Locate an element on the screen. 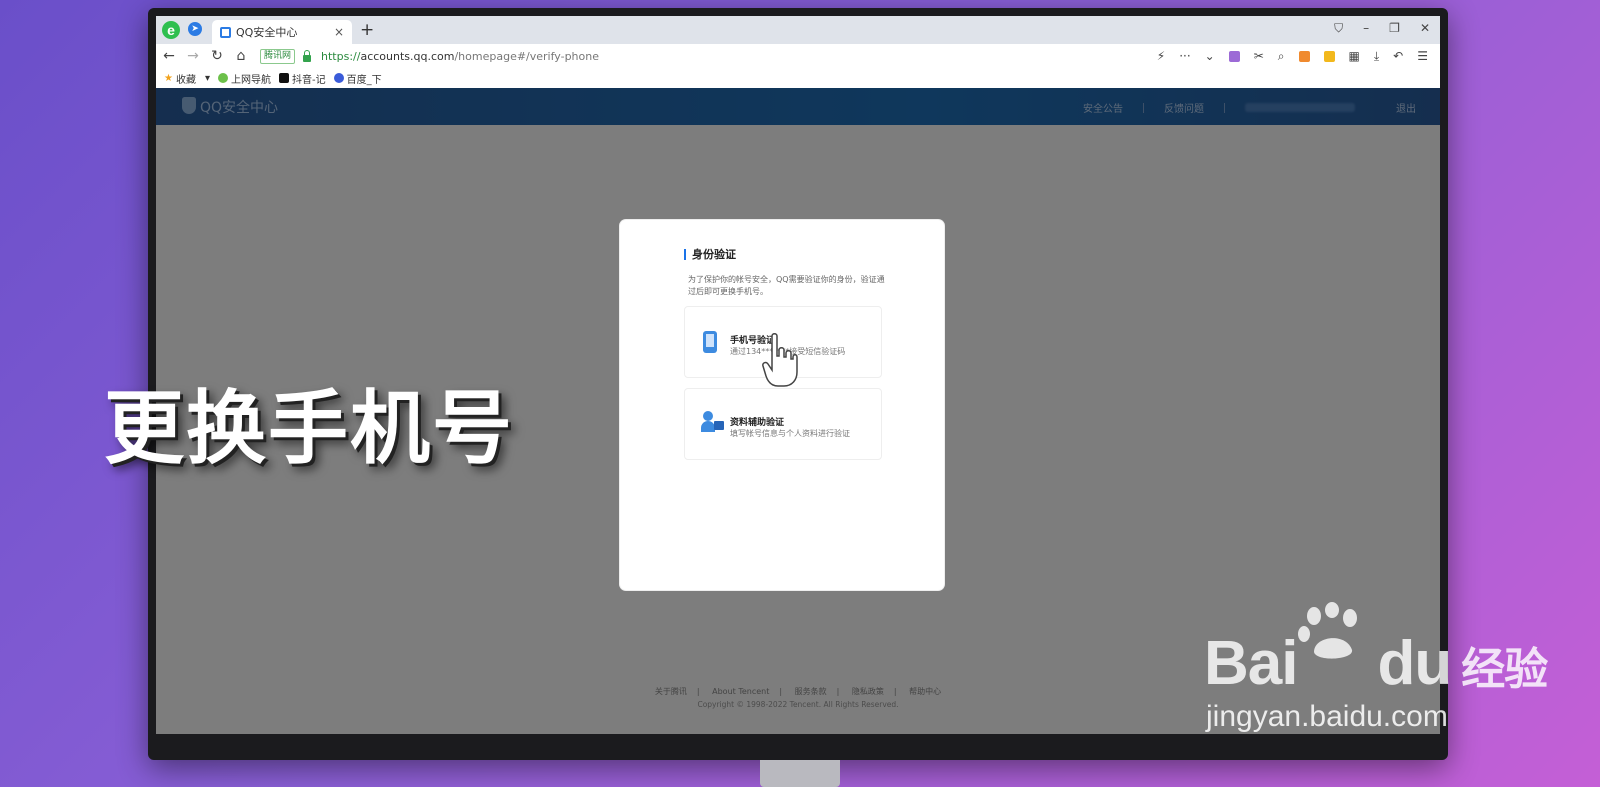 The width and height of the screenshot is (1600, 787). download-icon: ⤓ is located at coordinates (1376, 56).